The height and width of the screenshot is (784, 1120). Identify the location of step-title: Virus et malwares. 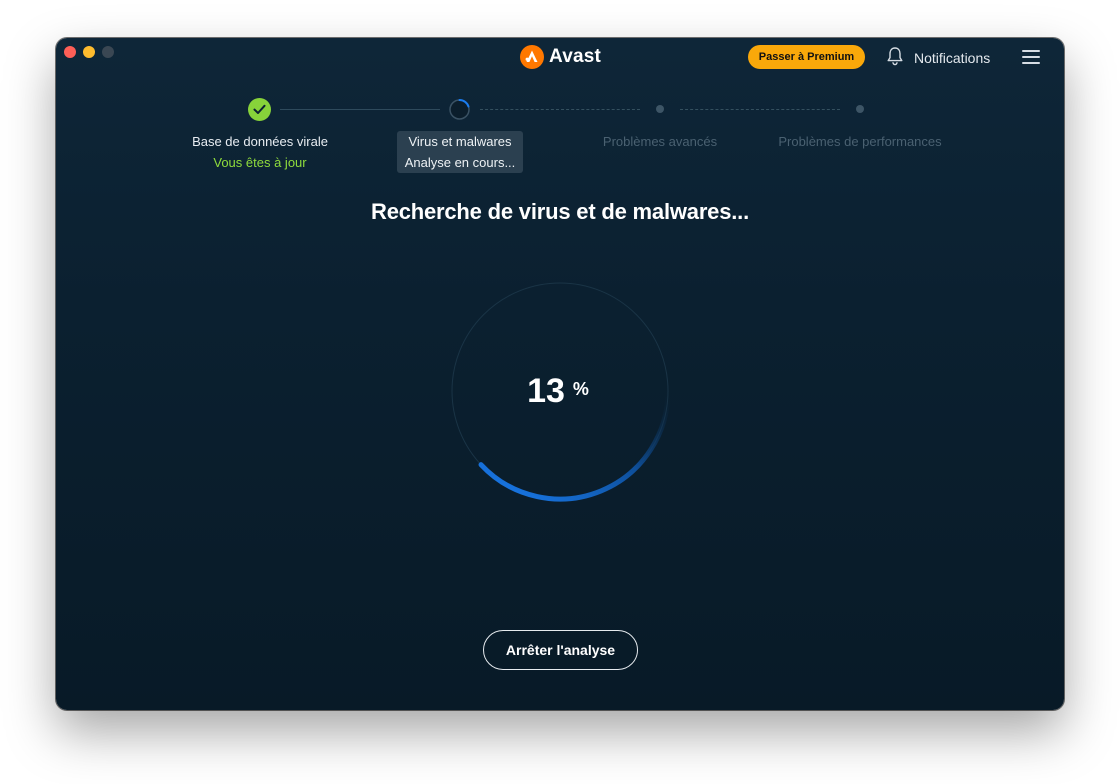
(460, 141).